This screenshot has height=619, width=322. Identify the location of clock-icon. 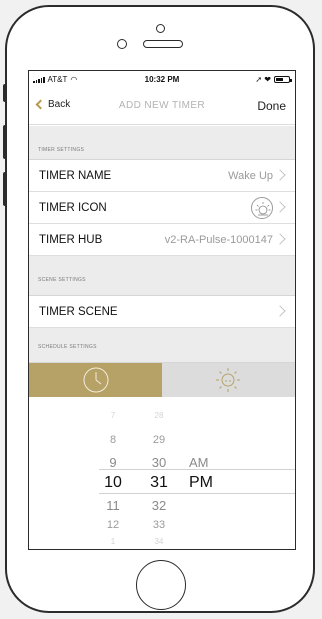
(96, 380).